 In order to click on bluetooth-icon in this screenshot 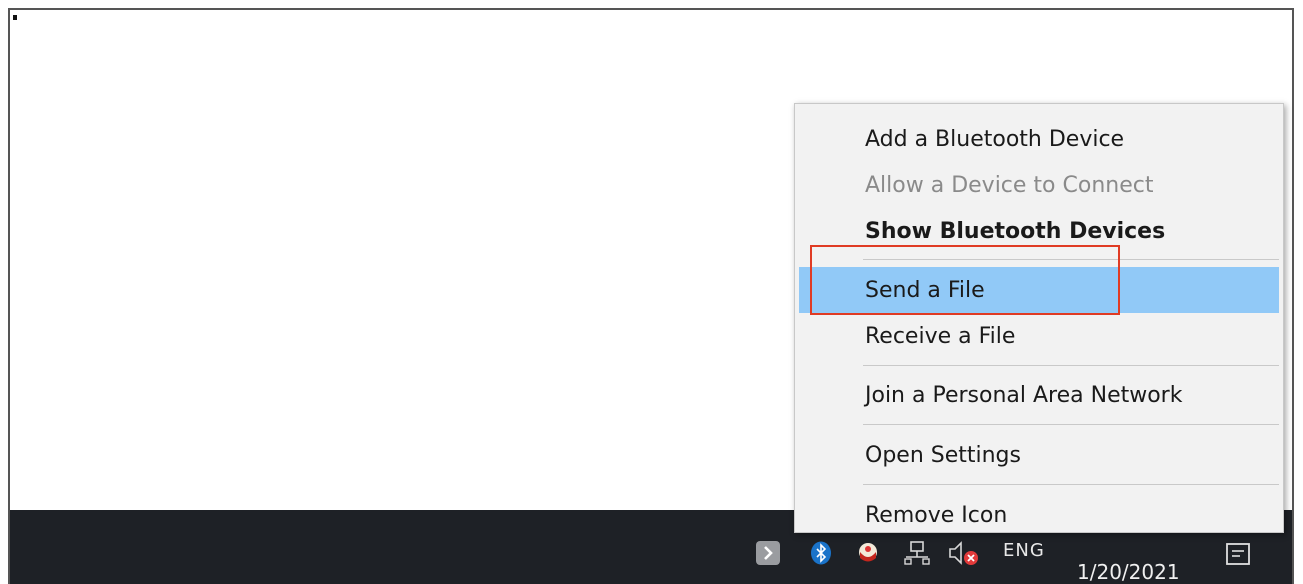, I will do `click(821, 553)`.